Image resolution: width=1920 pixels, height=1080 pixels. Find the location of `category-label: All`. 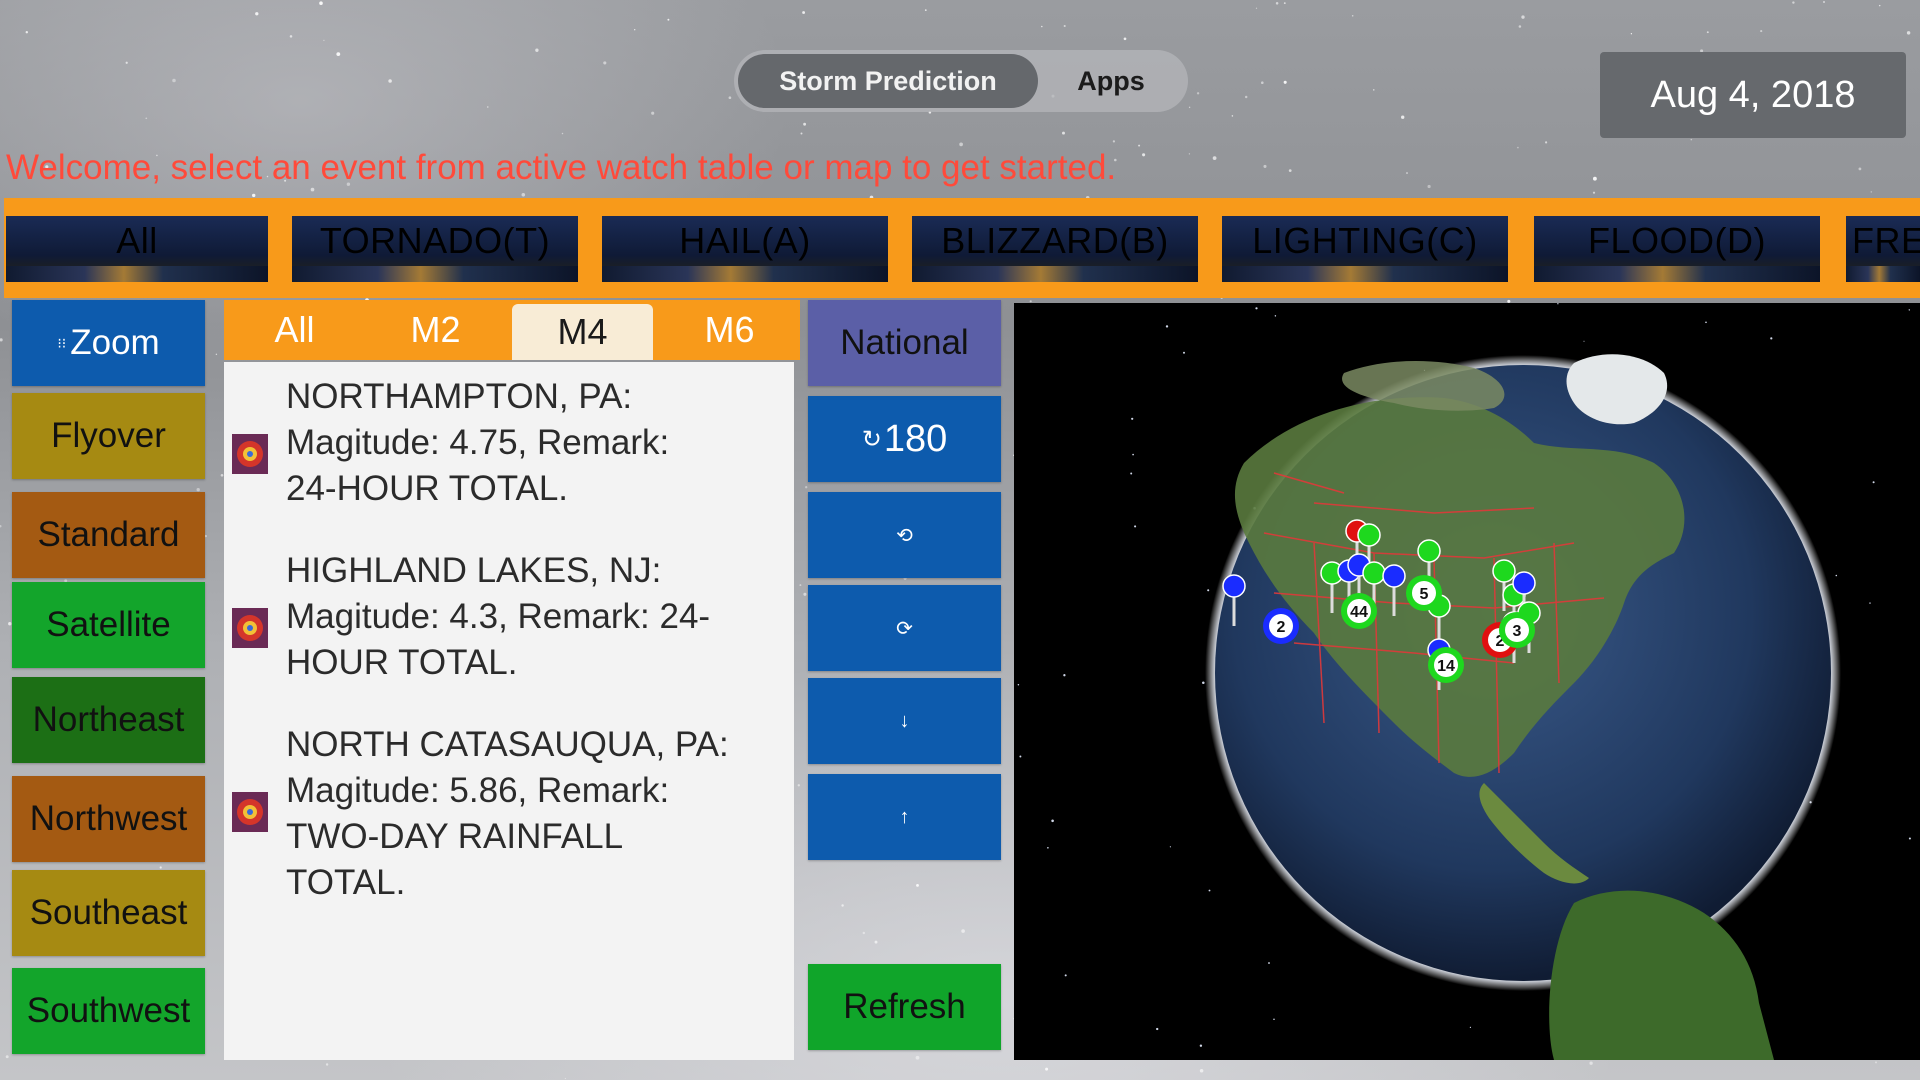

category-label: All is located at coordinates (137, 240).